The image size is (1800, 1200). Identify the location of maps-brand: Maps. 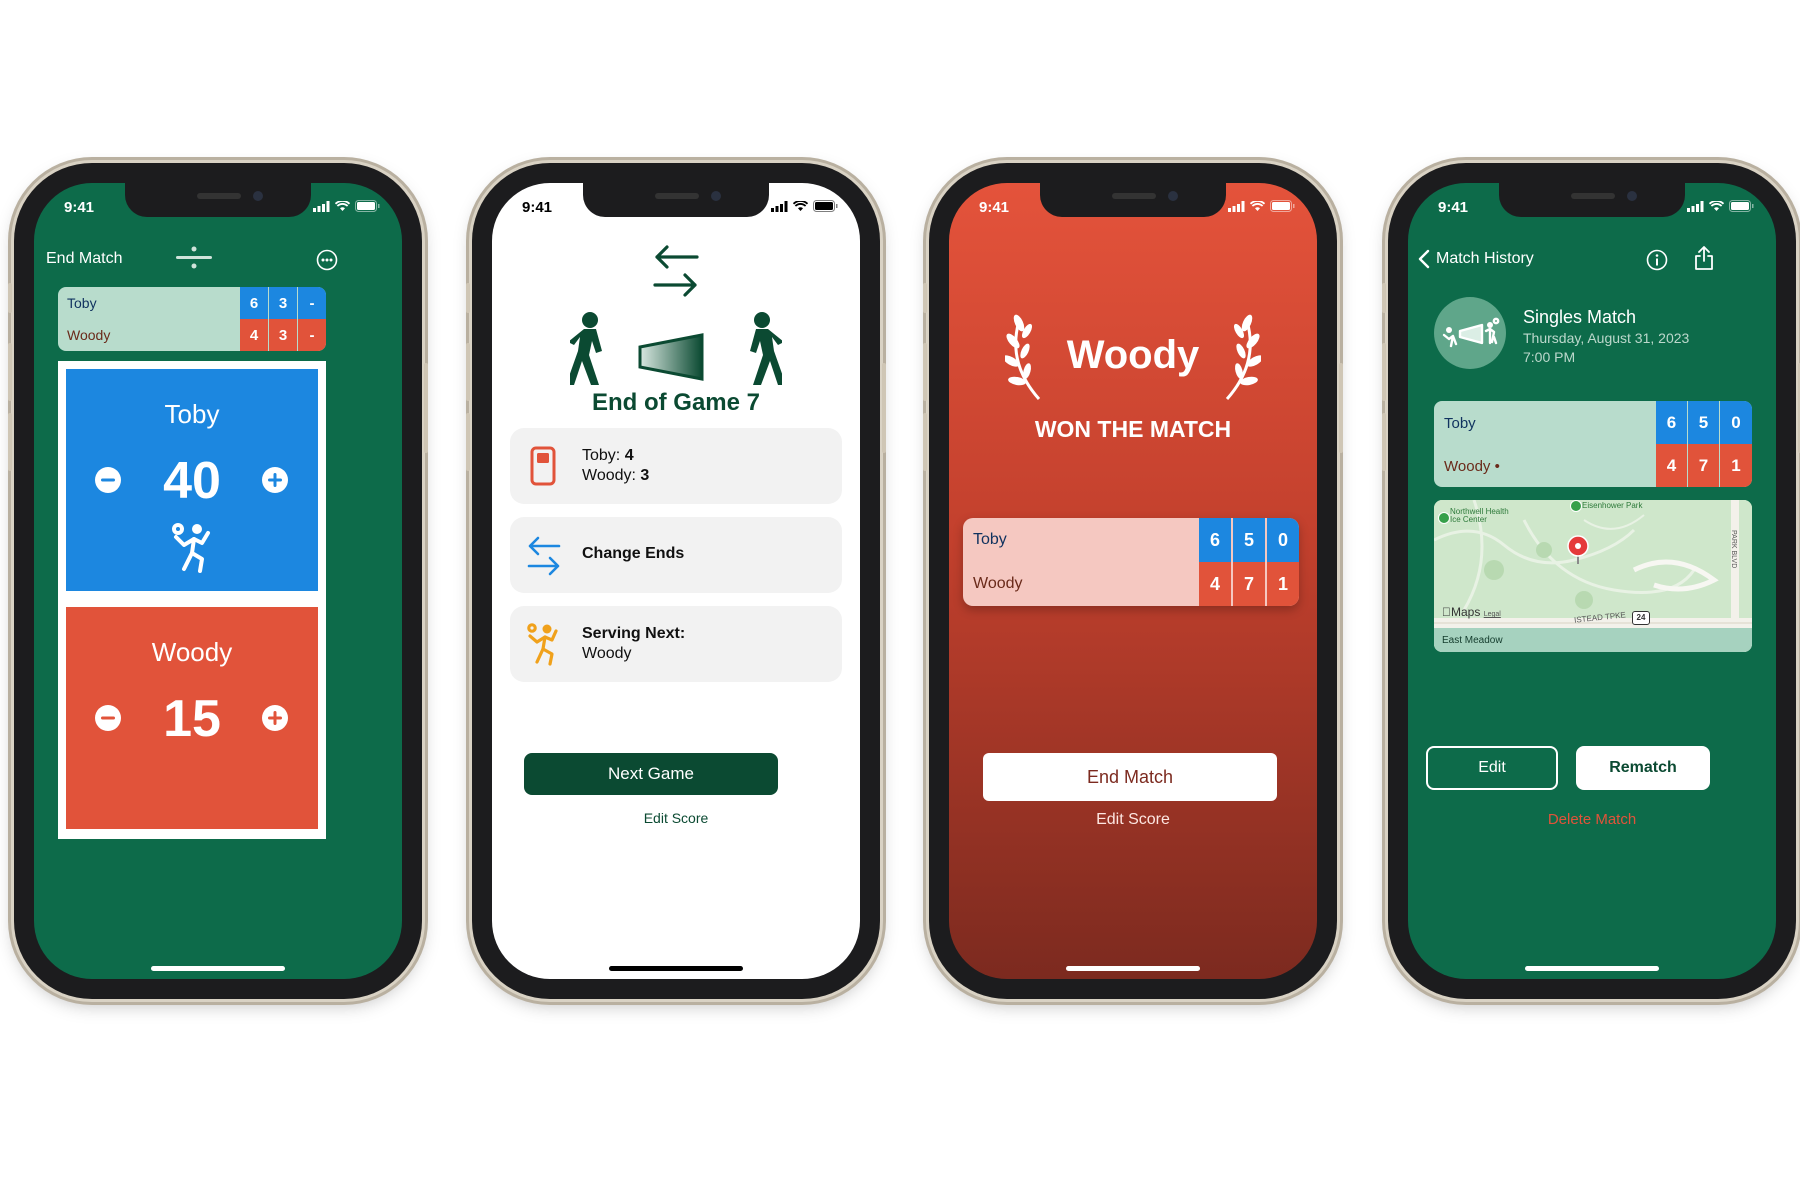
(1461, 612).